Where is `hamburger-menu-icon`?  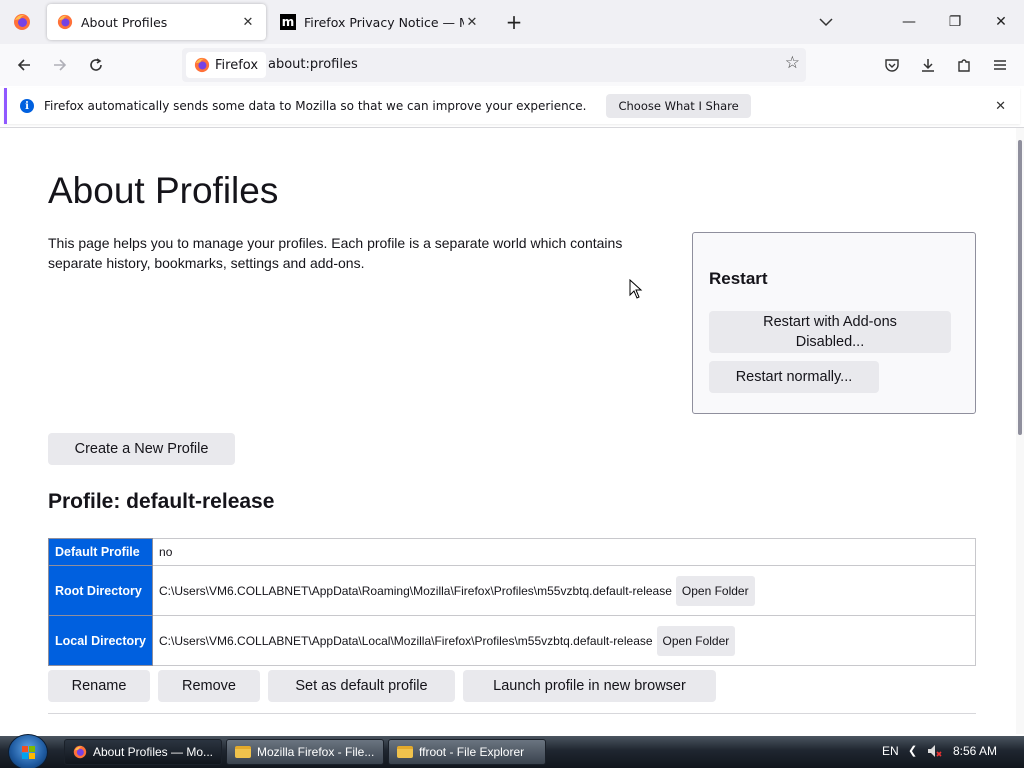
hamburger-menu-icon is located at coordinates (1000, 65).